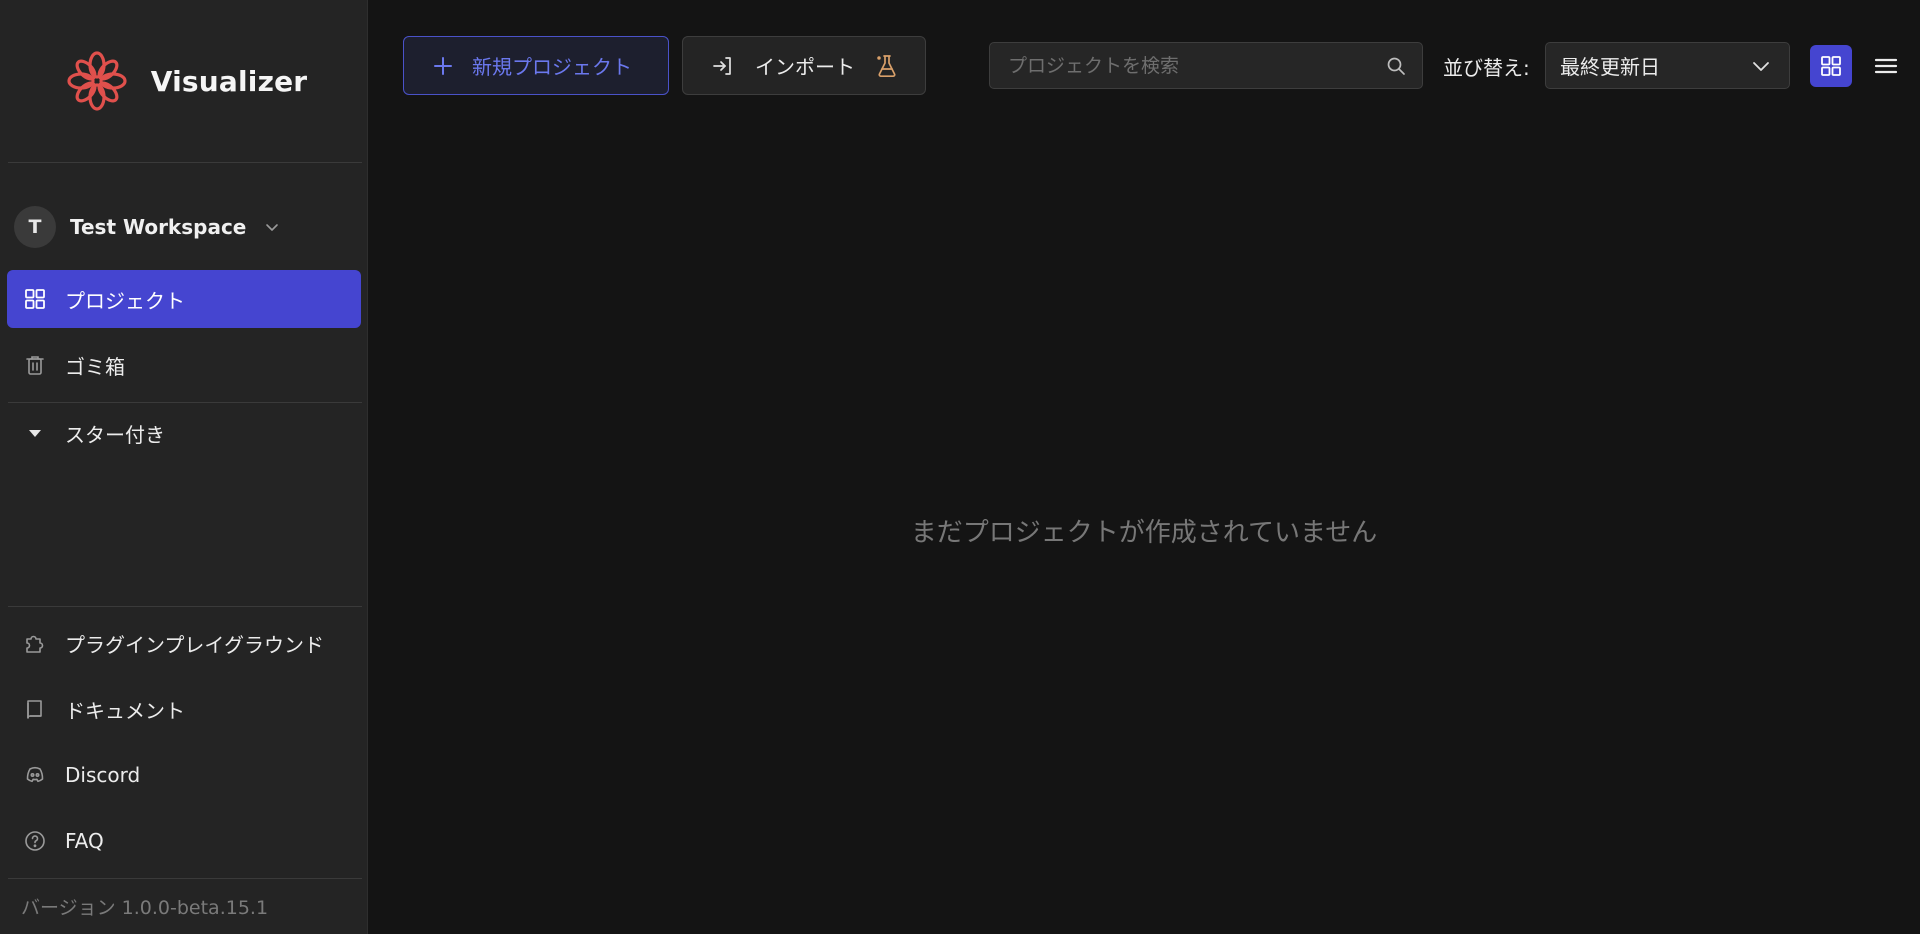 This screenshot has width=1920, height=934. Describe the element at coordinates (115, 434) in the screenshot. I see `starred-section-label: スター付き` at that location.